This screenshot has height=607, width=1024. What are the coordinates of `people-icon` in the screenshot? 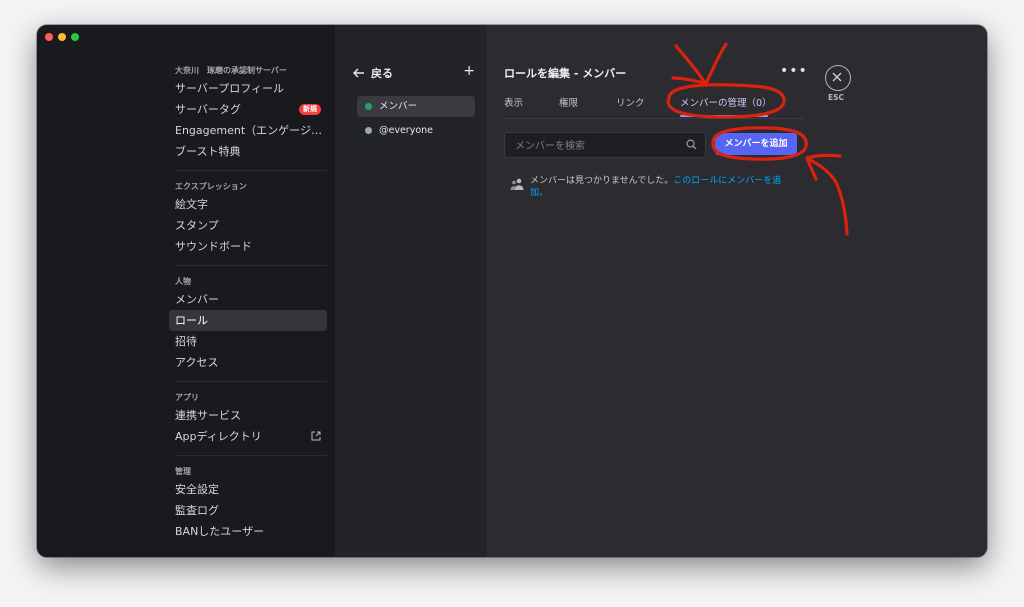 It's located at (517, 184).